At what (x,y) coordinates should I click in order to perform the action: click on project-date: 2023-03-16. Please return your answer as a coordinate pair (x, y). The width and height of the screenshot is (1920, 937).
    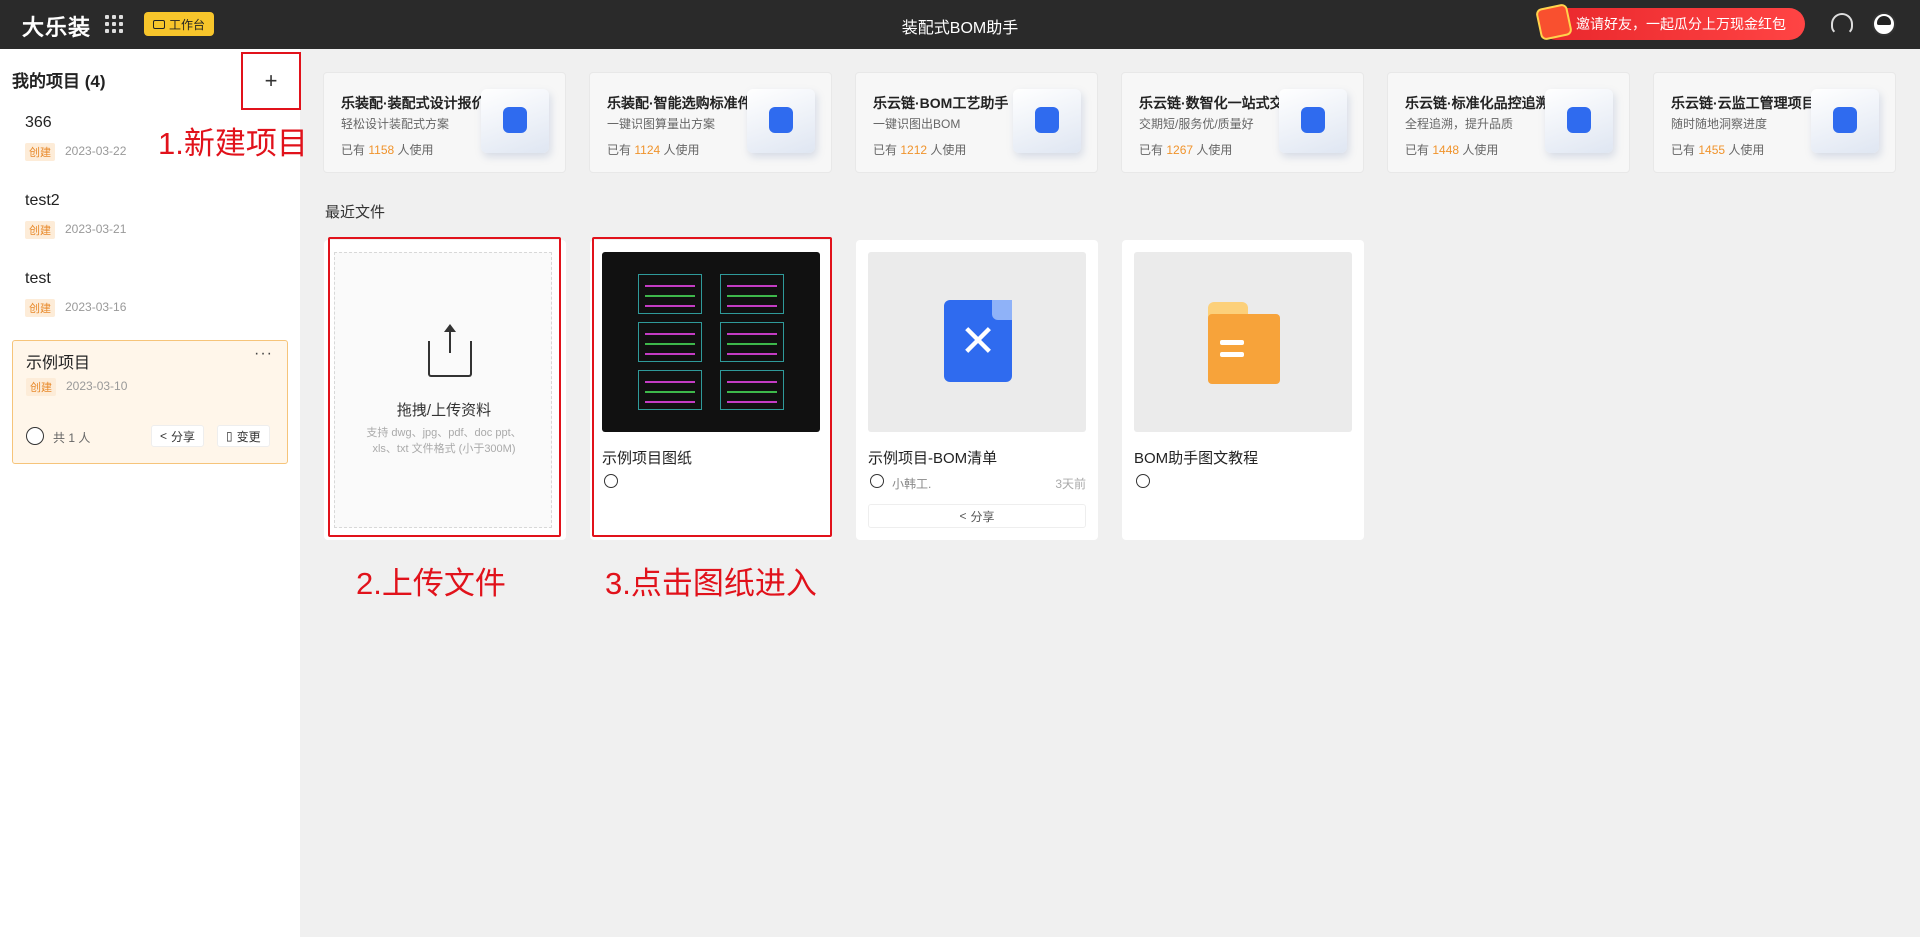
    Looking at the image, I should click on (96, 307).